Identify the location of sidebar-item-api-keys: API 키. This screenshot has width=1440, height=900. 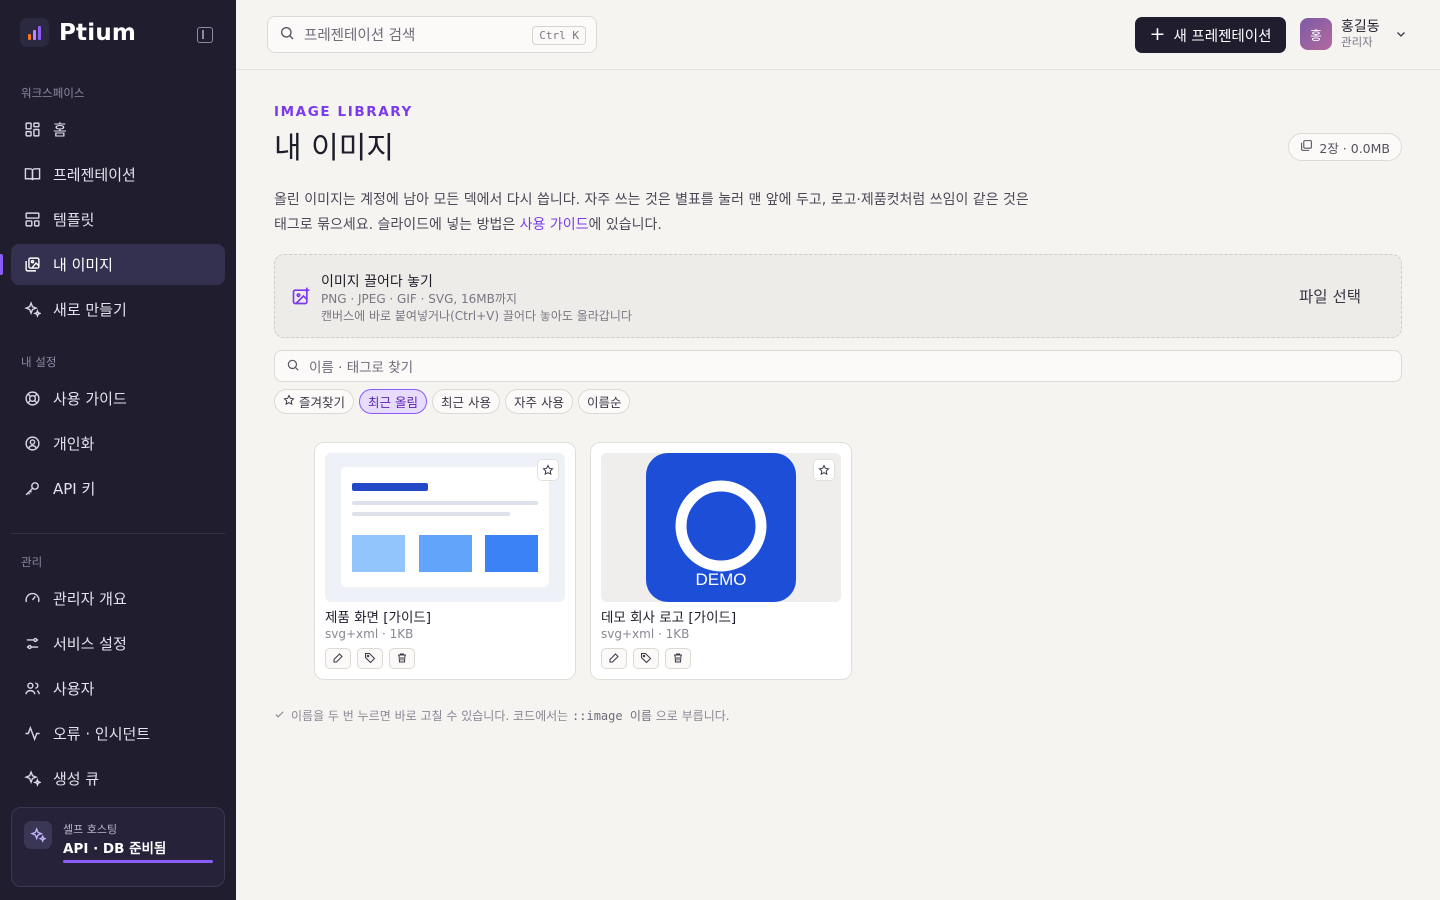
(118, 488).